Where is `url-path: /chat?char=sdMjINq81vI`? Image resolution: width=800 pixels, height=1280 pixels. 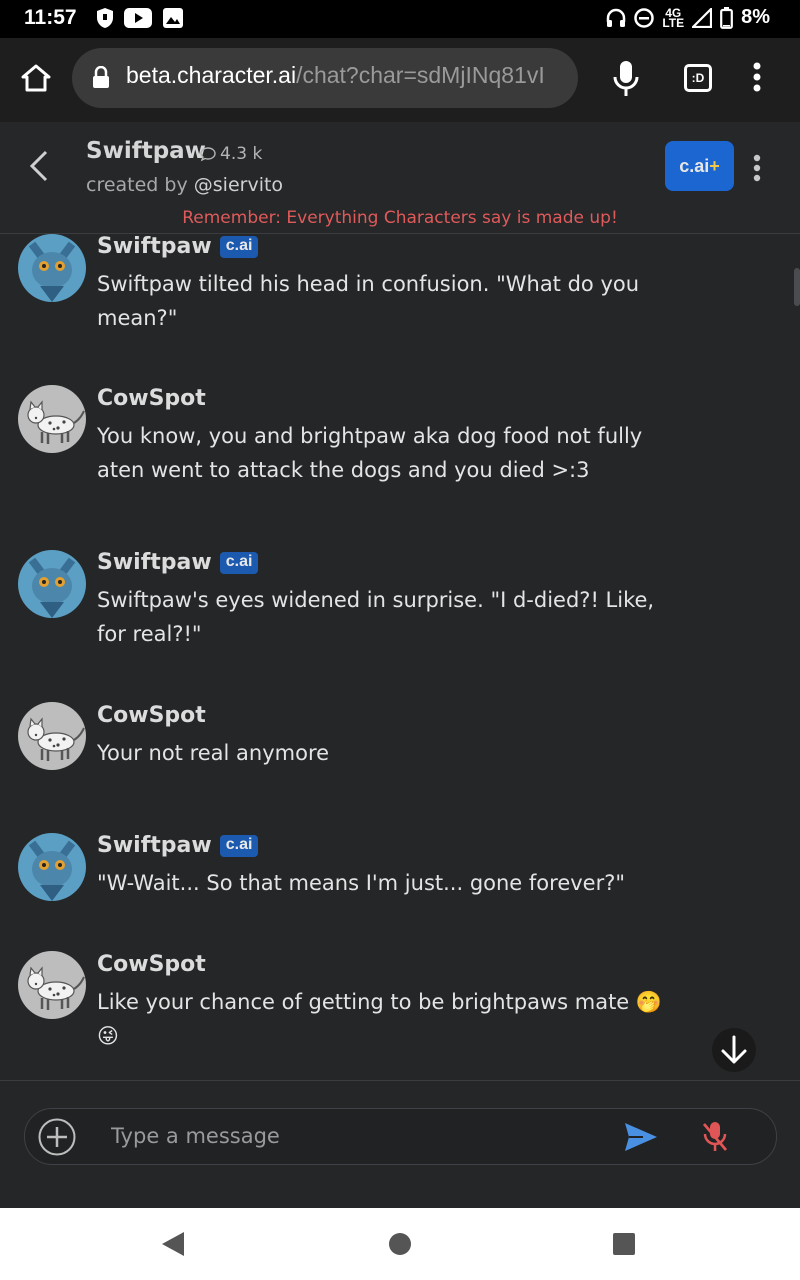 url-path: /chat?char=sdMjINq81vI is located at coordinates (420, 75).